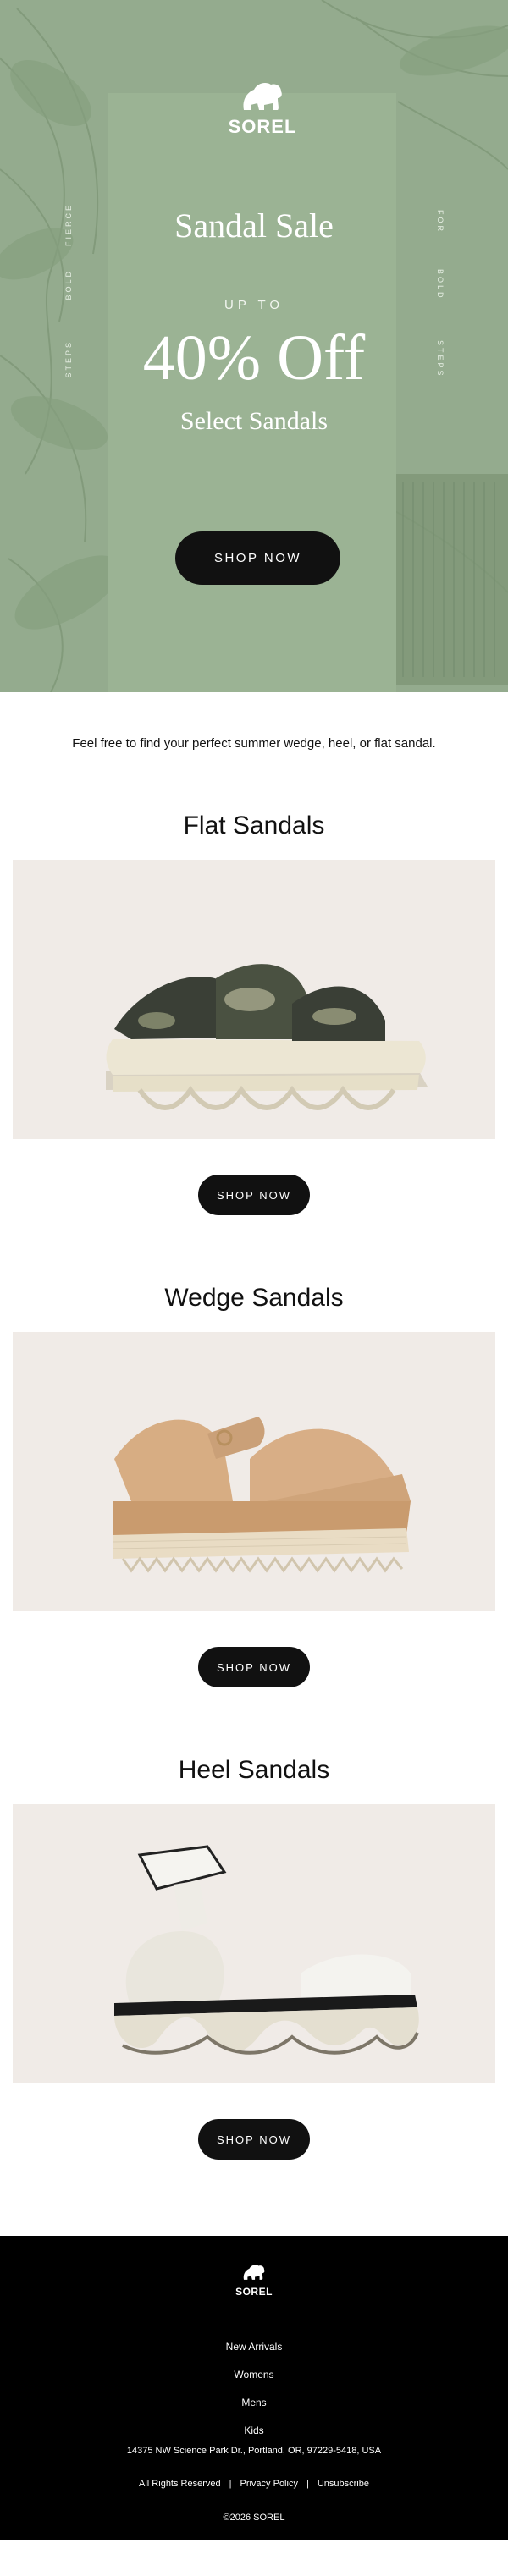 The image size is (508, 2576). I want to click on heel-sandal-illustration, so click(266, 1950).